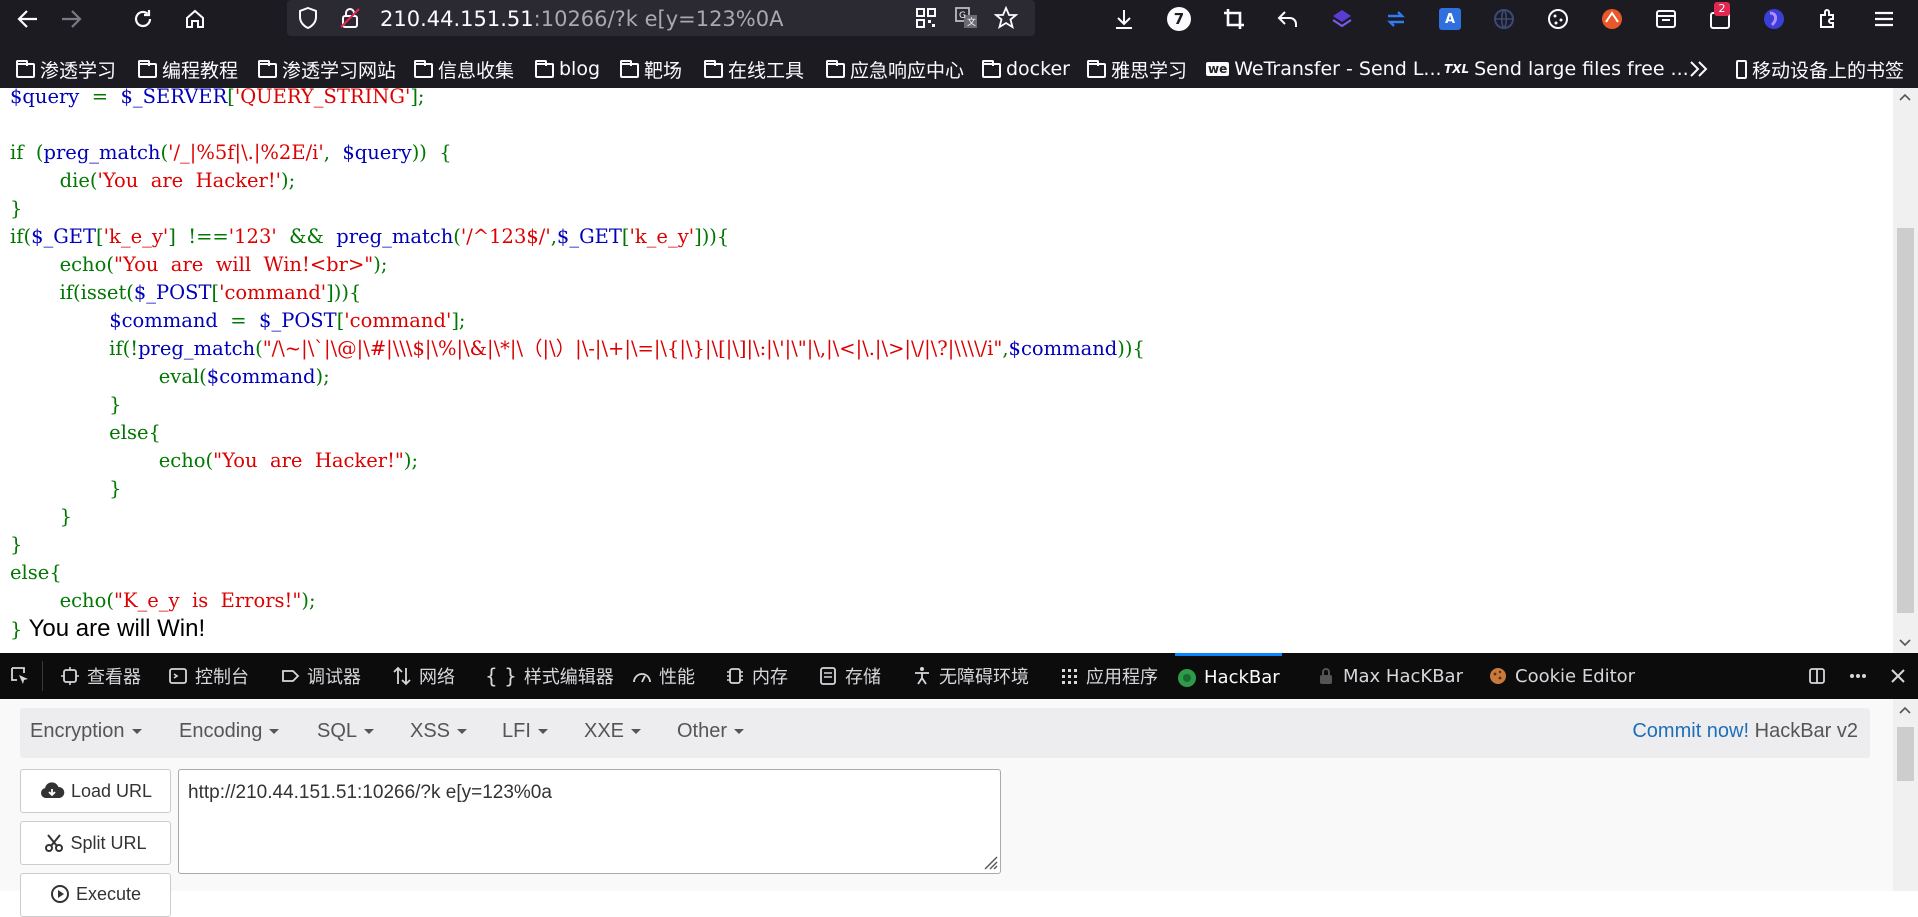 This screenshot has height=917, width=1918. What do you see at coordinates (439, 731) in the screenshot?
I see `xss-menu: XSS` at bounding box center [439, 731].